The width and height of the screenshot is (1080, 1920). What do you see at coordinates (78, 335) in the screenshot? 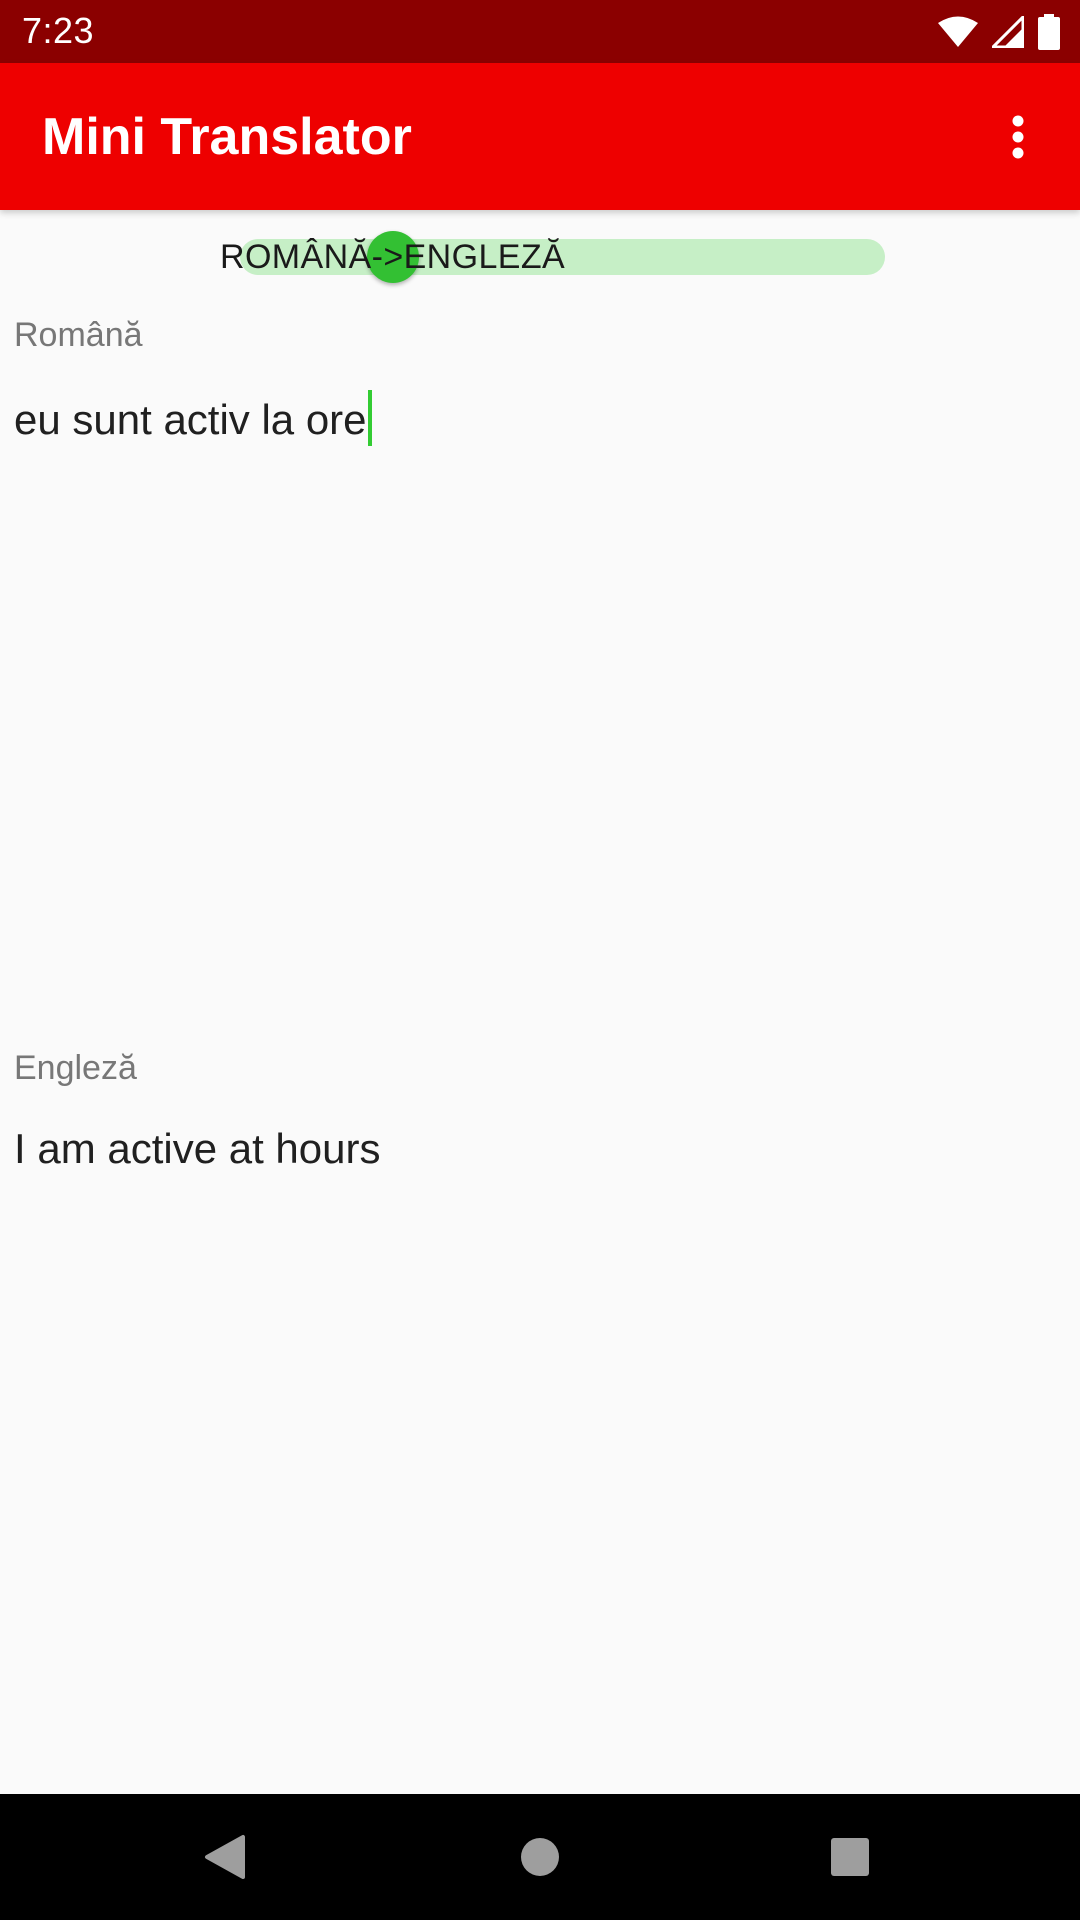
I see `source-language-label: Română` at bounding box center [78, 335].